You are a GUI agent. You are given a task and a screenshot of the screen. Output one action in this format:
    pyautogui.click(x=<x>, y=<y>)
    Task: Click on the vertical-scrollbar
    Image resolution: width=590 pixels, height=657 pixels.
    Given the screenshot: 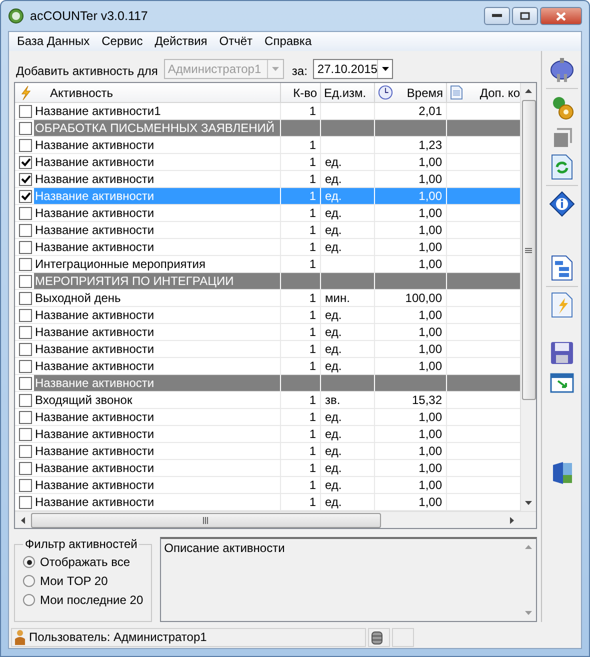 What is the action you would take?
    pyautogui.click(x=528, y=297)
    